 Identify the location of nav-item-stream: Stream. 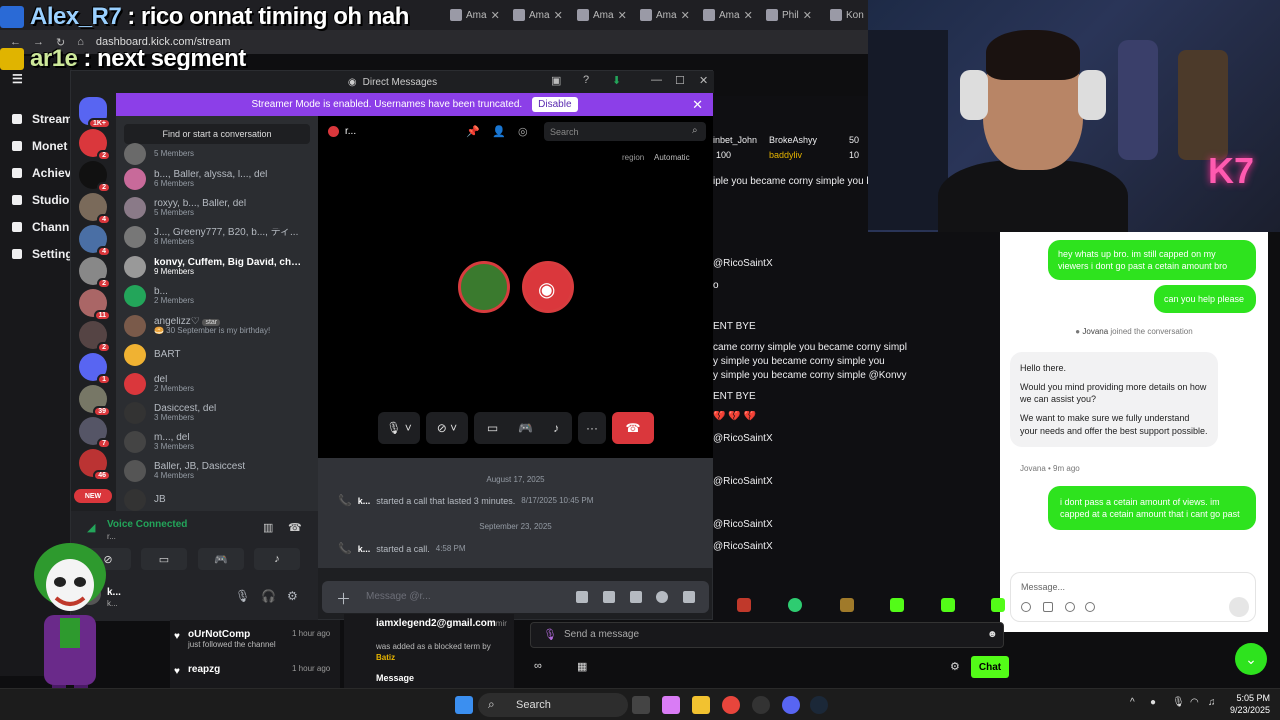
(42, 119).